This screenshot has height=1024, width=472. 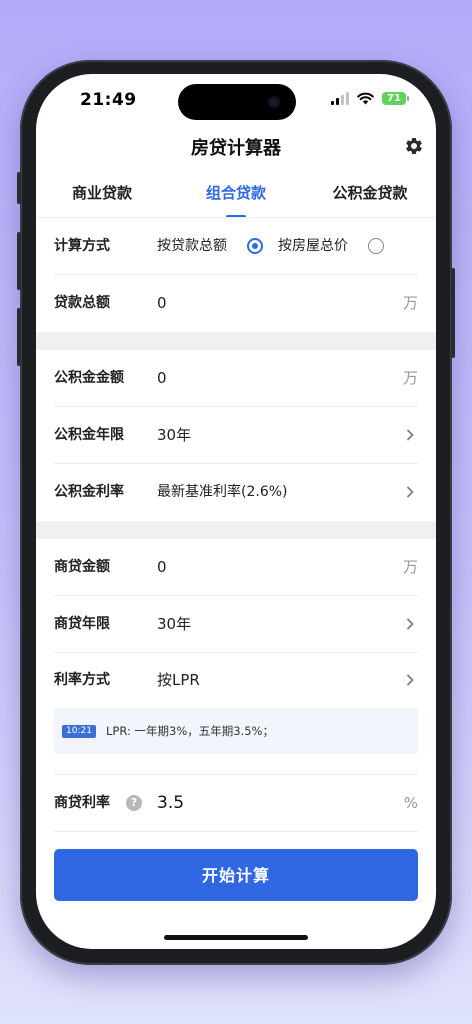 I want to click on commercial-amount-input: 0, so click(x=162, y=567).